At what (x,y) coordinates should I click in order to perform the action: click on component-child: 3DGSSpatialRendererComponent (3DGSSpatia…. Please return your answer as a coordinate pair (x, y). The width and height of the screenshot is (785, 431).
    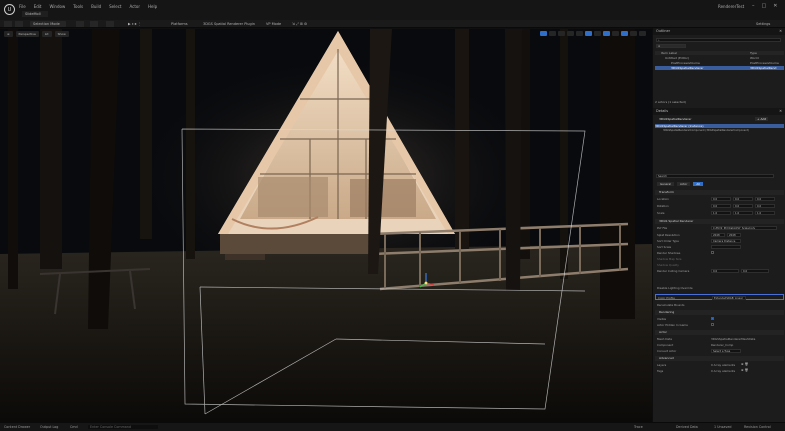
    Looking at the image, I should click on (719, 131).